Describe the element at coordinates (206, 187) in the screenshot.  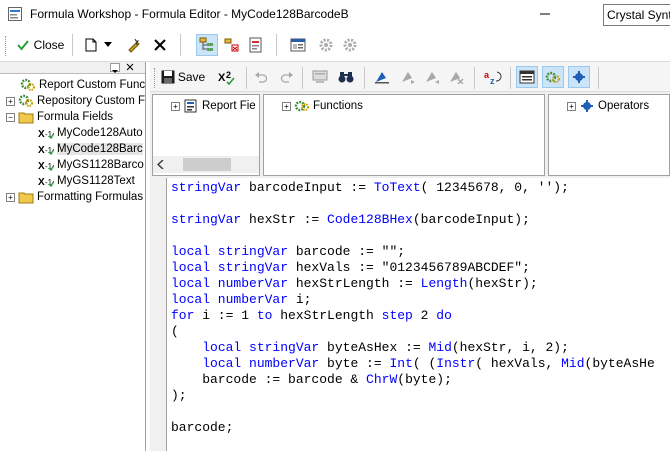
I see `code-keyword: stringVar` at that location.